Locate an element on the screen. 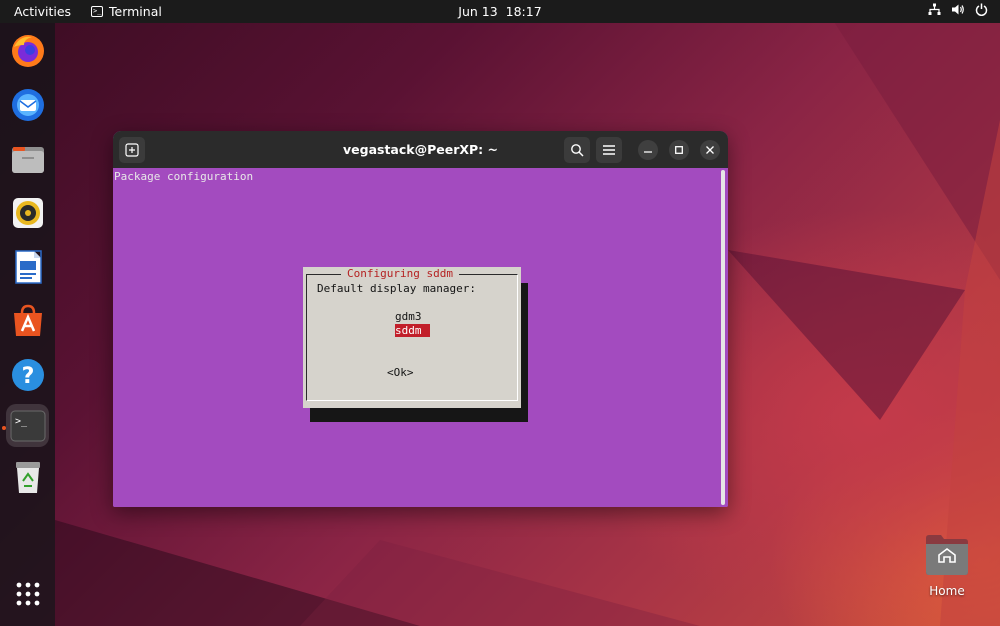 The height and width of the screenshot is (626, 1000). top-bar: Activities >_ Terminal Jun 13 18:17 is located at coordinates (500, 11).